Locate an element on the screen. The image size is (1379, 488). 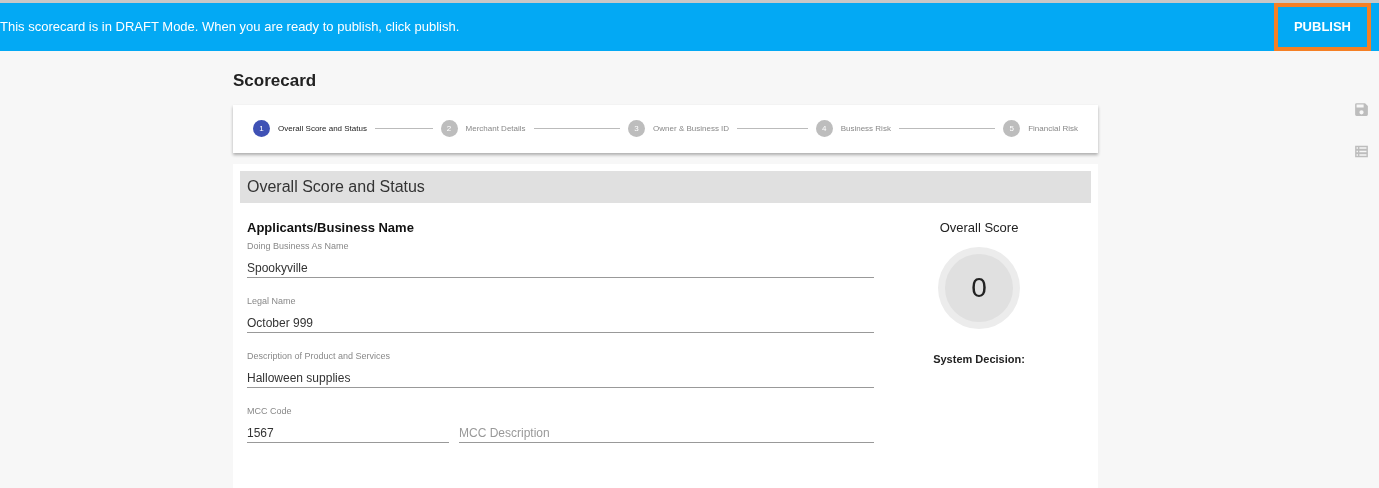
field-label: Legal Name is located at coordinates (271, 301).